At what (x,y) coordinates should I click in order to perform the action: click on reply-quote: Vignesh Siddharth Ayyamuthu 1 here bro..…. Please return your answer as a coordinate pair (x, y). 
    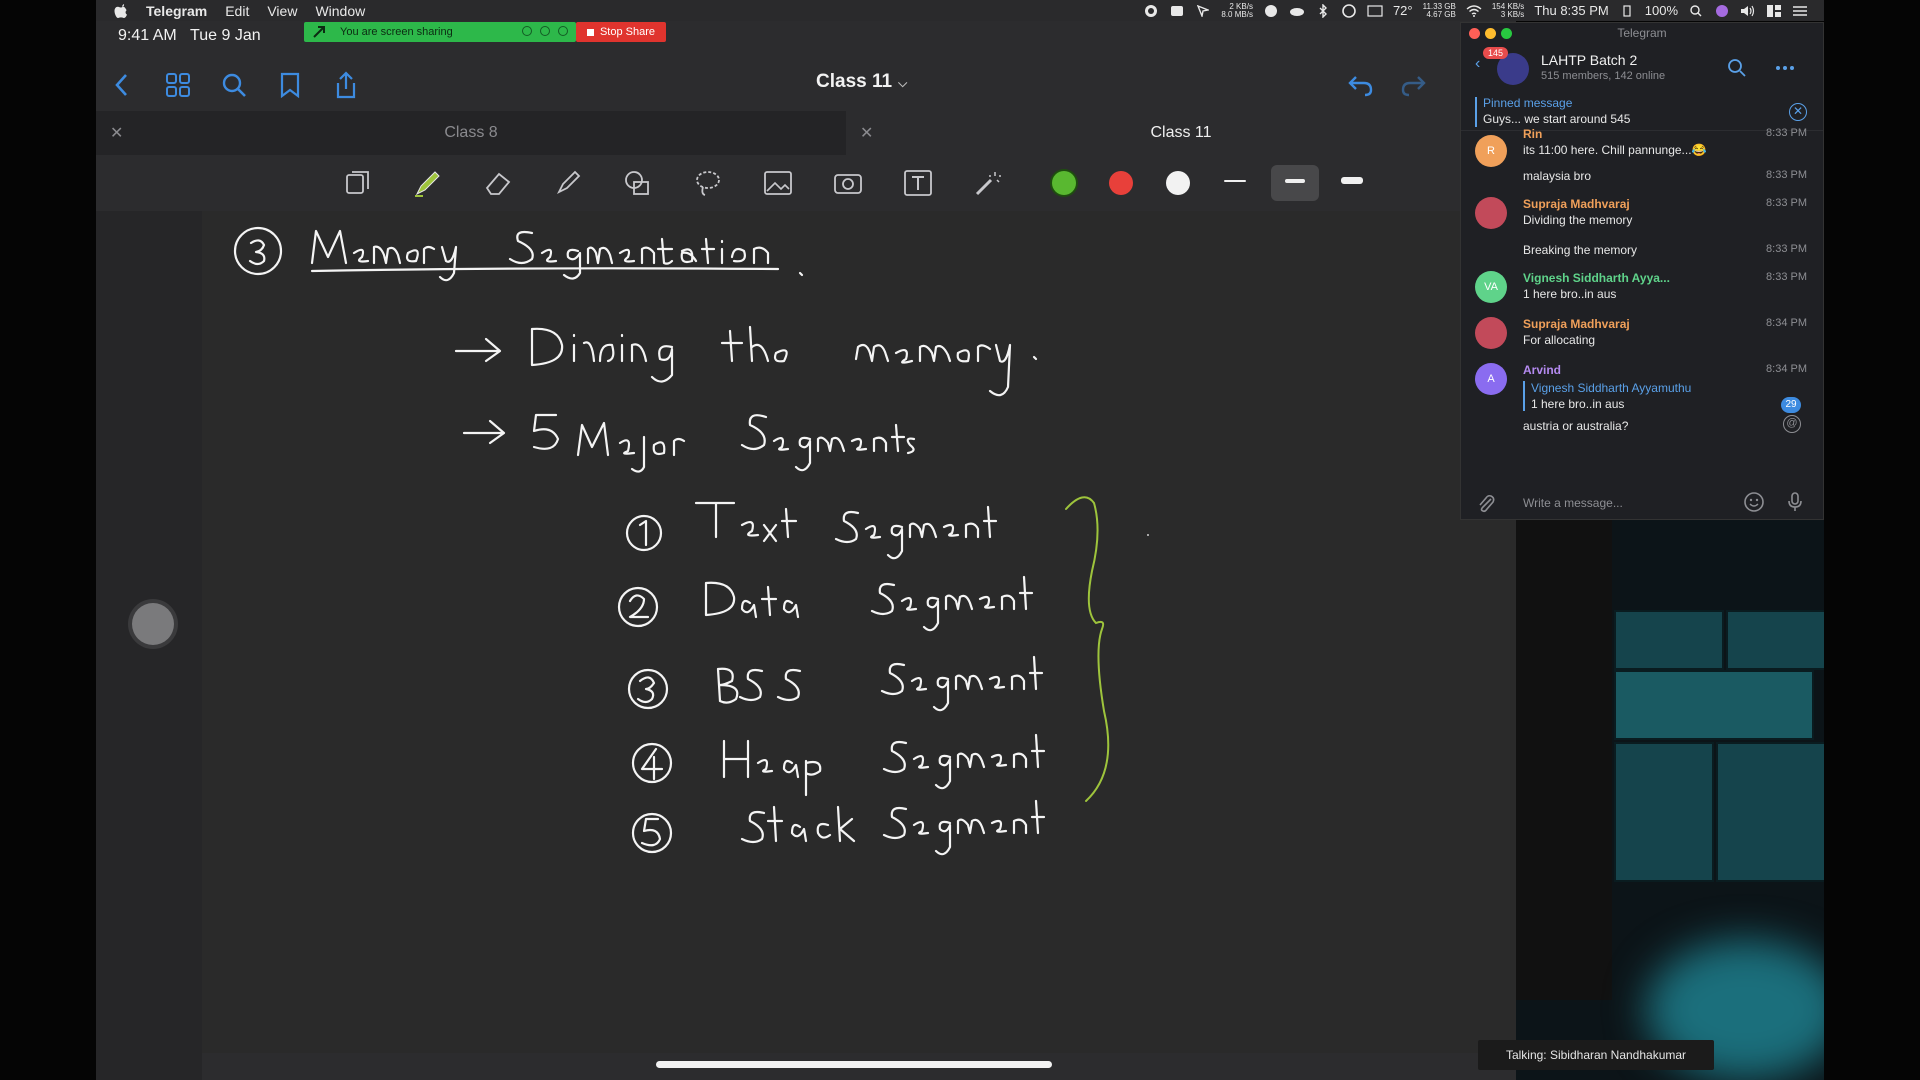
    Looking at the image, I should click on (1607, 396).